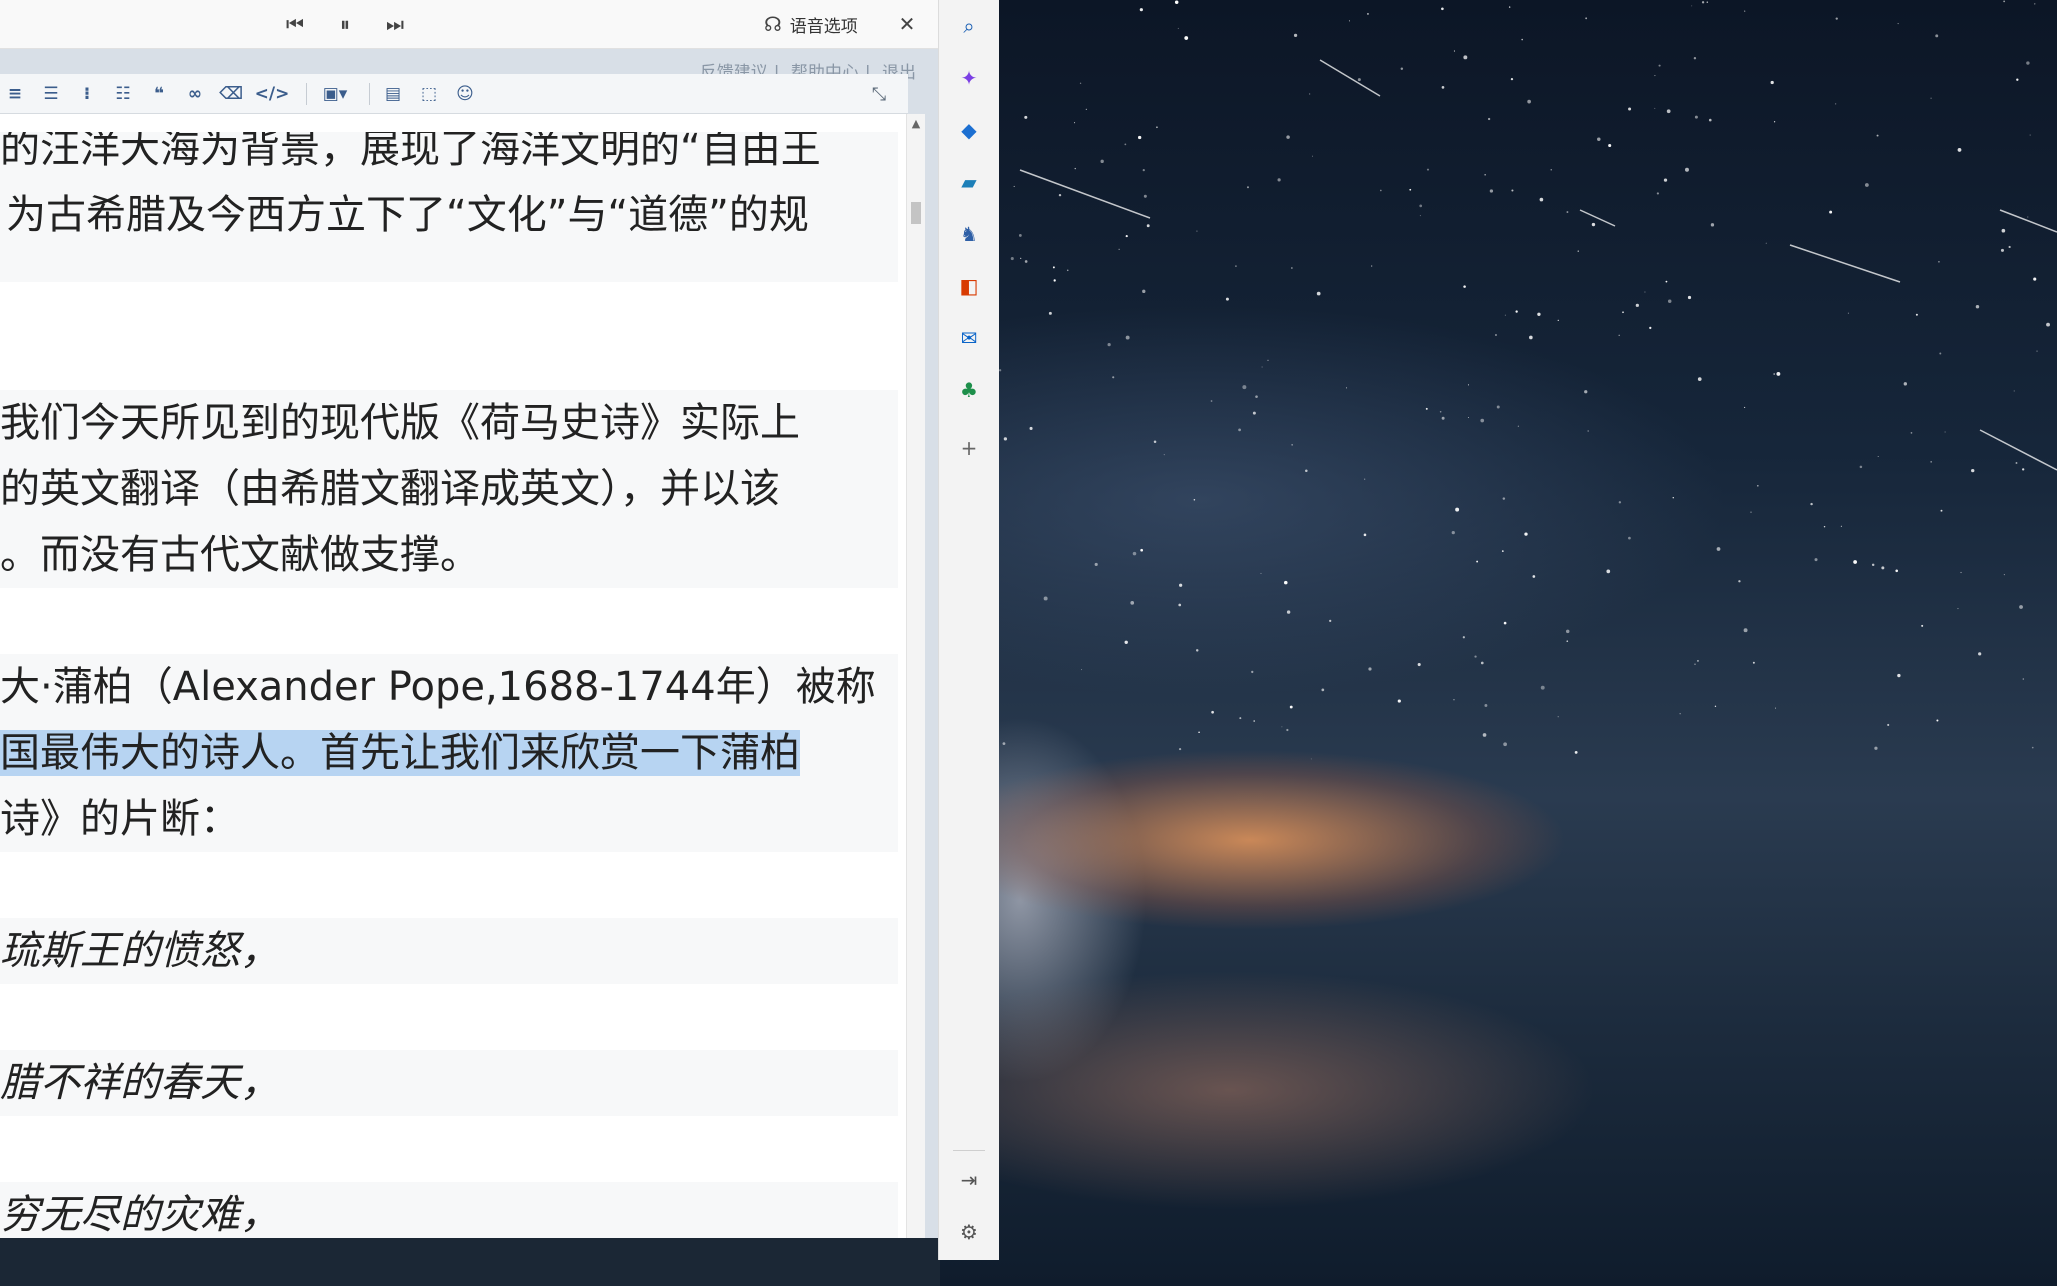  What do you see at coordinates (969, 448) in the screenshot?
I see `add-icon: +` at bounding box center [969, 448].